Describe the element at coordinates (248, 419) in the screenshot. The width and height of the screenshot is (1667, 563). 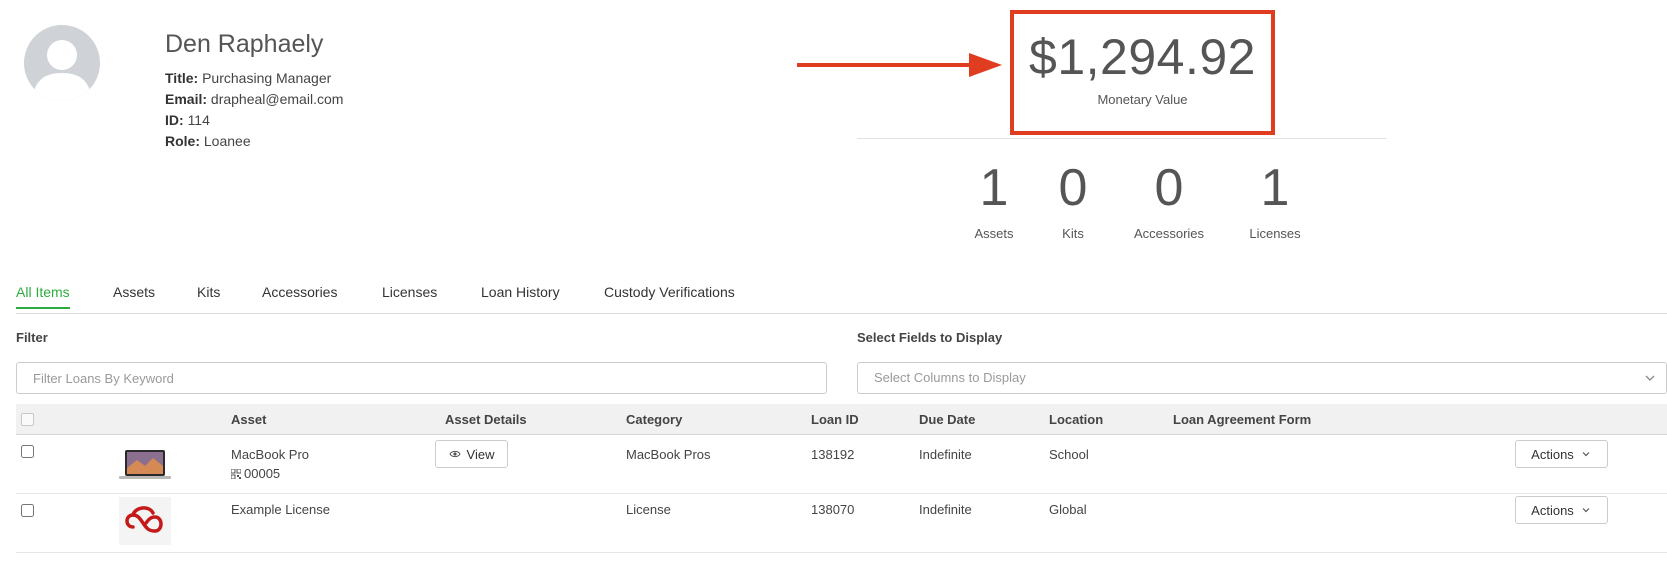
I see `column-header-asset: Asset` at that location.